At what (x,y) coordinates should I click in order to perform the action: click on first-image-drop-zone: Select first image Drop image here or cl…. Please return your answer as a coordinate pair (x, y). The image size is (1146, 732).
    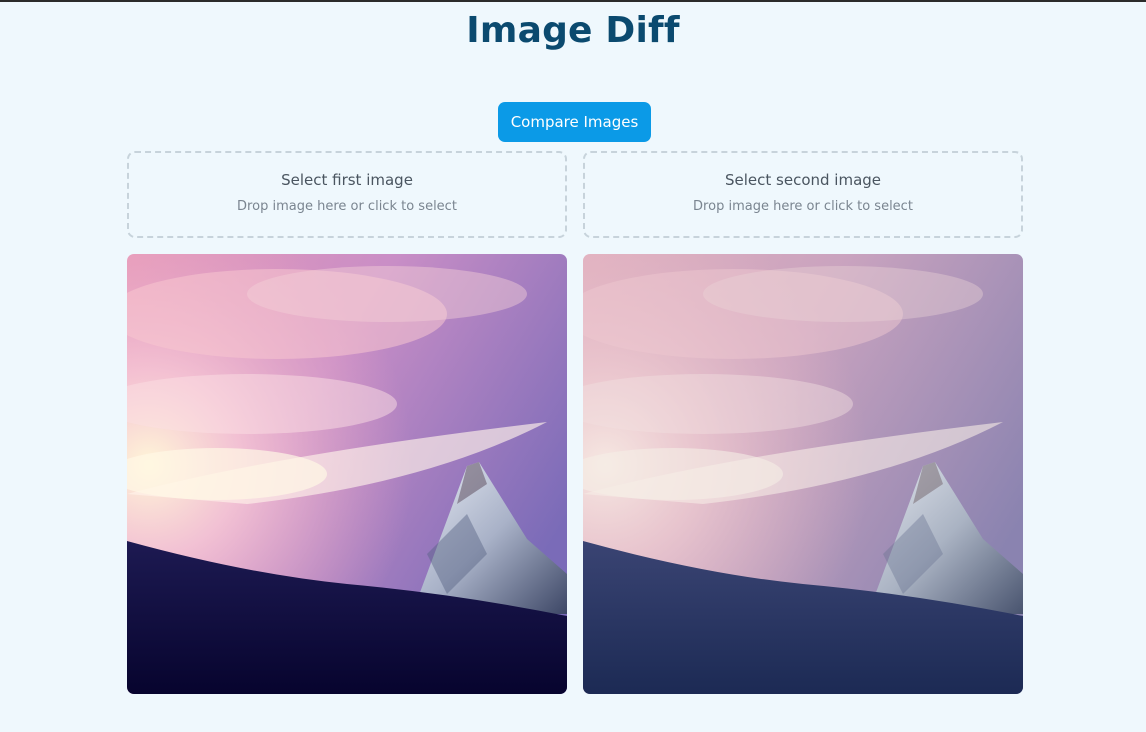
    Looking at the image, I should click on (347, 194).